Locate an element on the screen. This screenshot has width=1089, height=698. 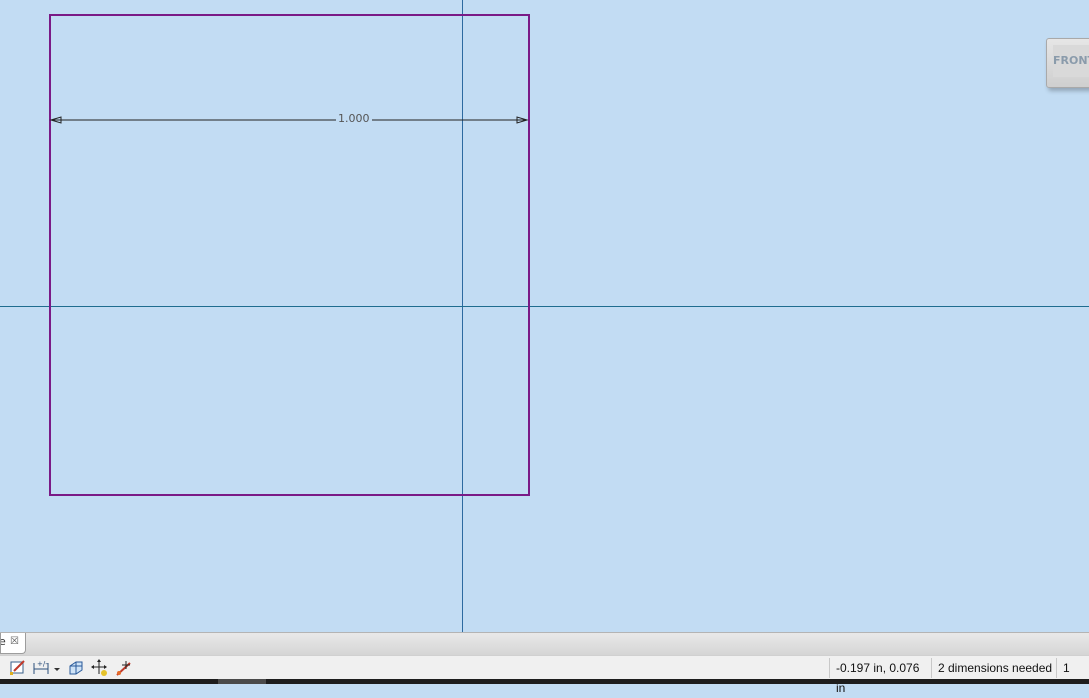
document-tab-label: e is located at coordinates (3, 642).